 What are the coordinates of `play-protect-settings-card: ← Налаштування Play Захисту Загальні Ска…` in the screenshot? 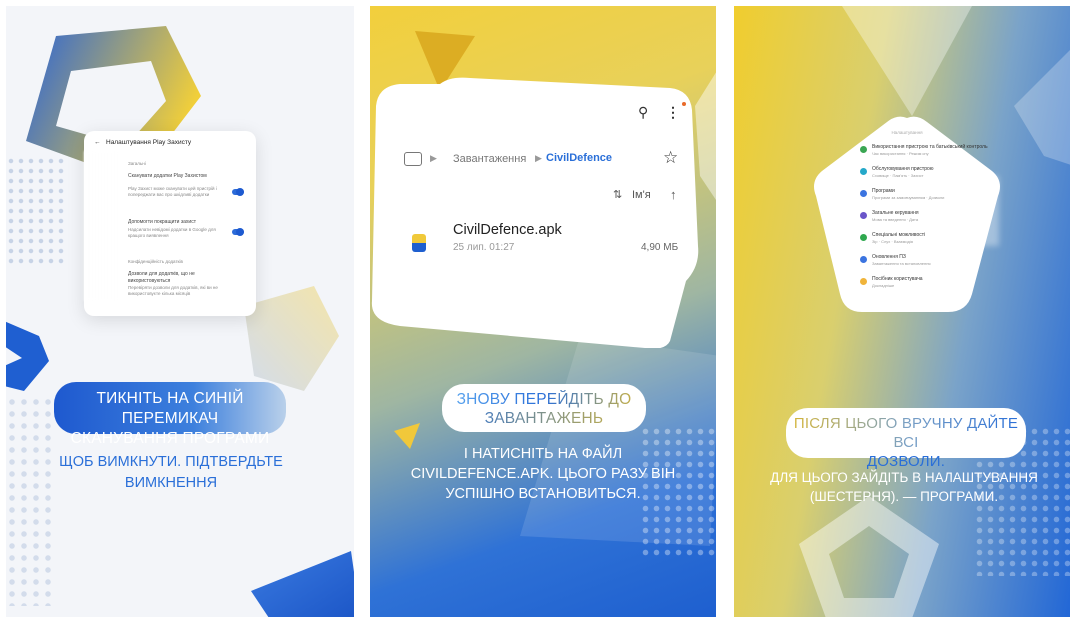 It's located at (170, 223).